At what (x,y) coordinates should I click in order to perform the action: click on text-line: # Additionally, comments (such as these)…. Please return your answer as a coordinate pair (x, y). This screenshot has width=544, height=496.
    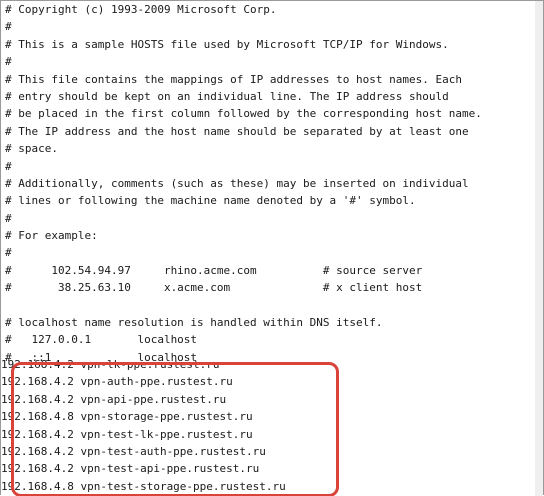
    Looking at the image, I should click on (237, 183).